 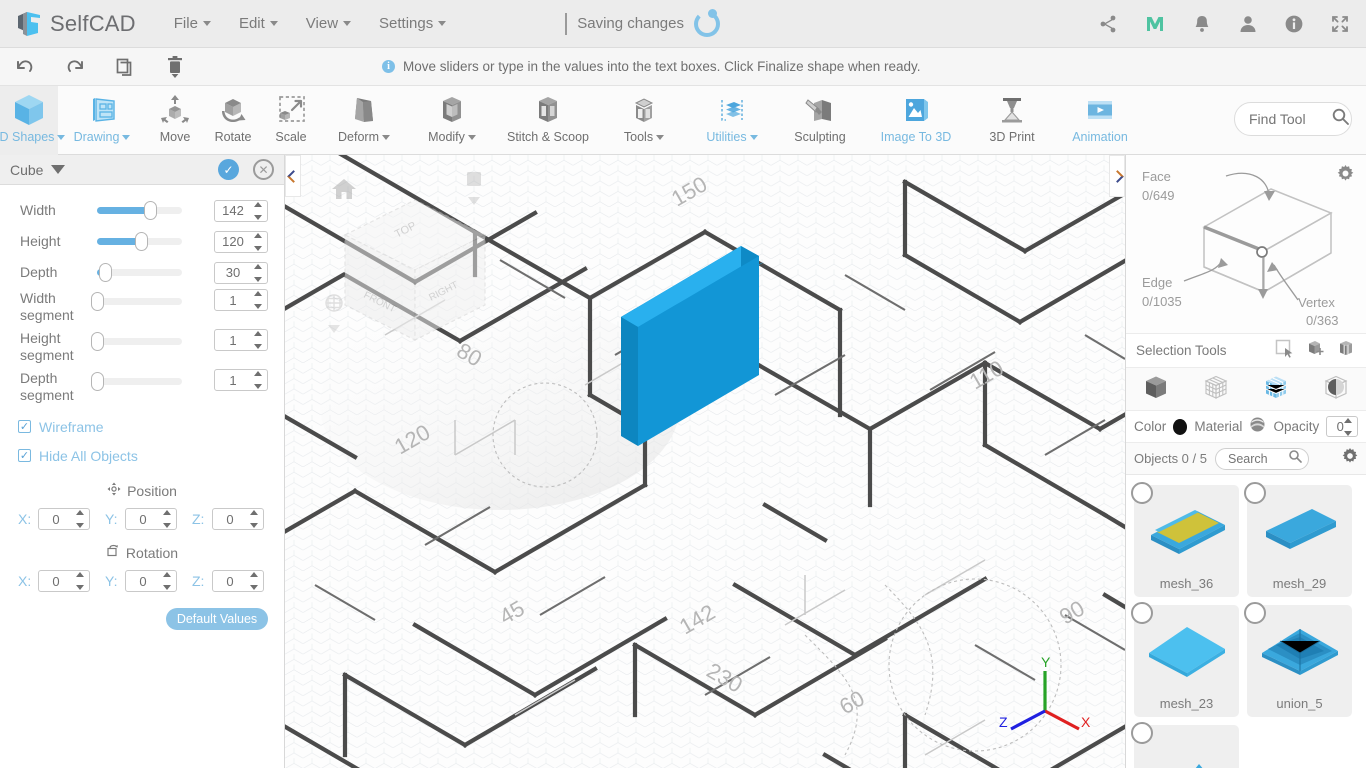 I want to click on object-card-mesh-23: mesh_23, so click(x=1185, y=659).